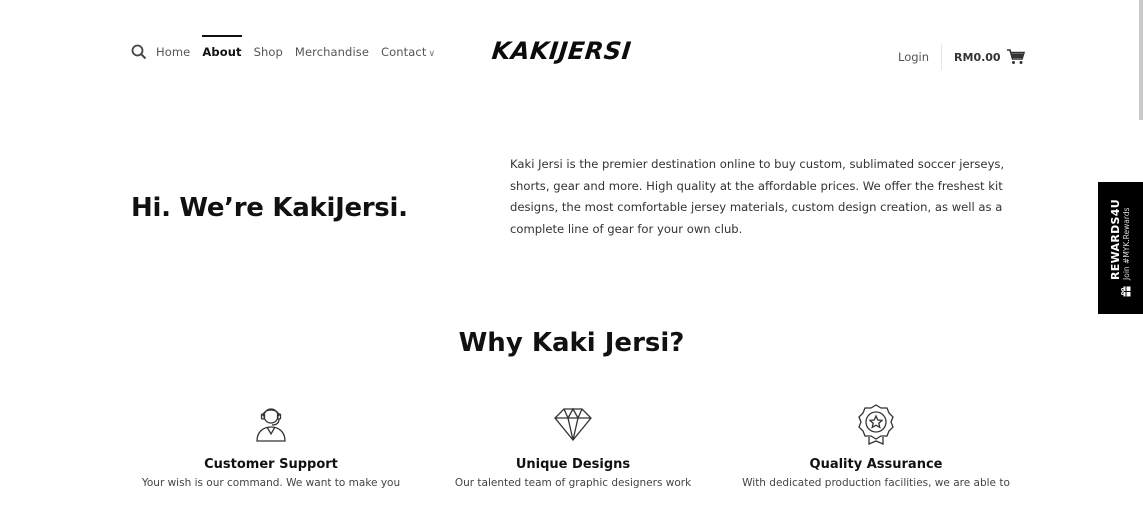 Image resolution: width=1143 pixels, height=506 pixels. Describe the element at coordinates (1115, 239) in the screenshot. I see `rewards-title: REWARDS4U` at that location.